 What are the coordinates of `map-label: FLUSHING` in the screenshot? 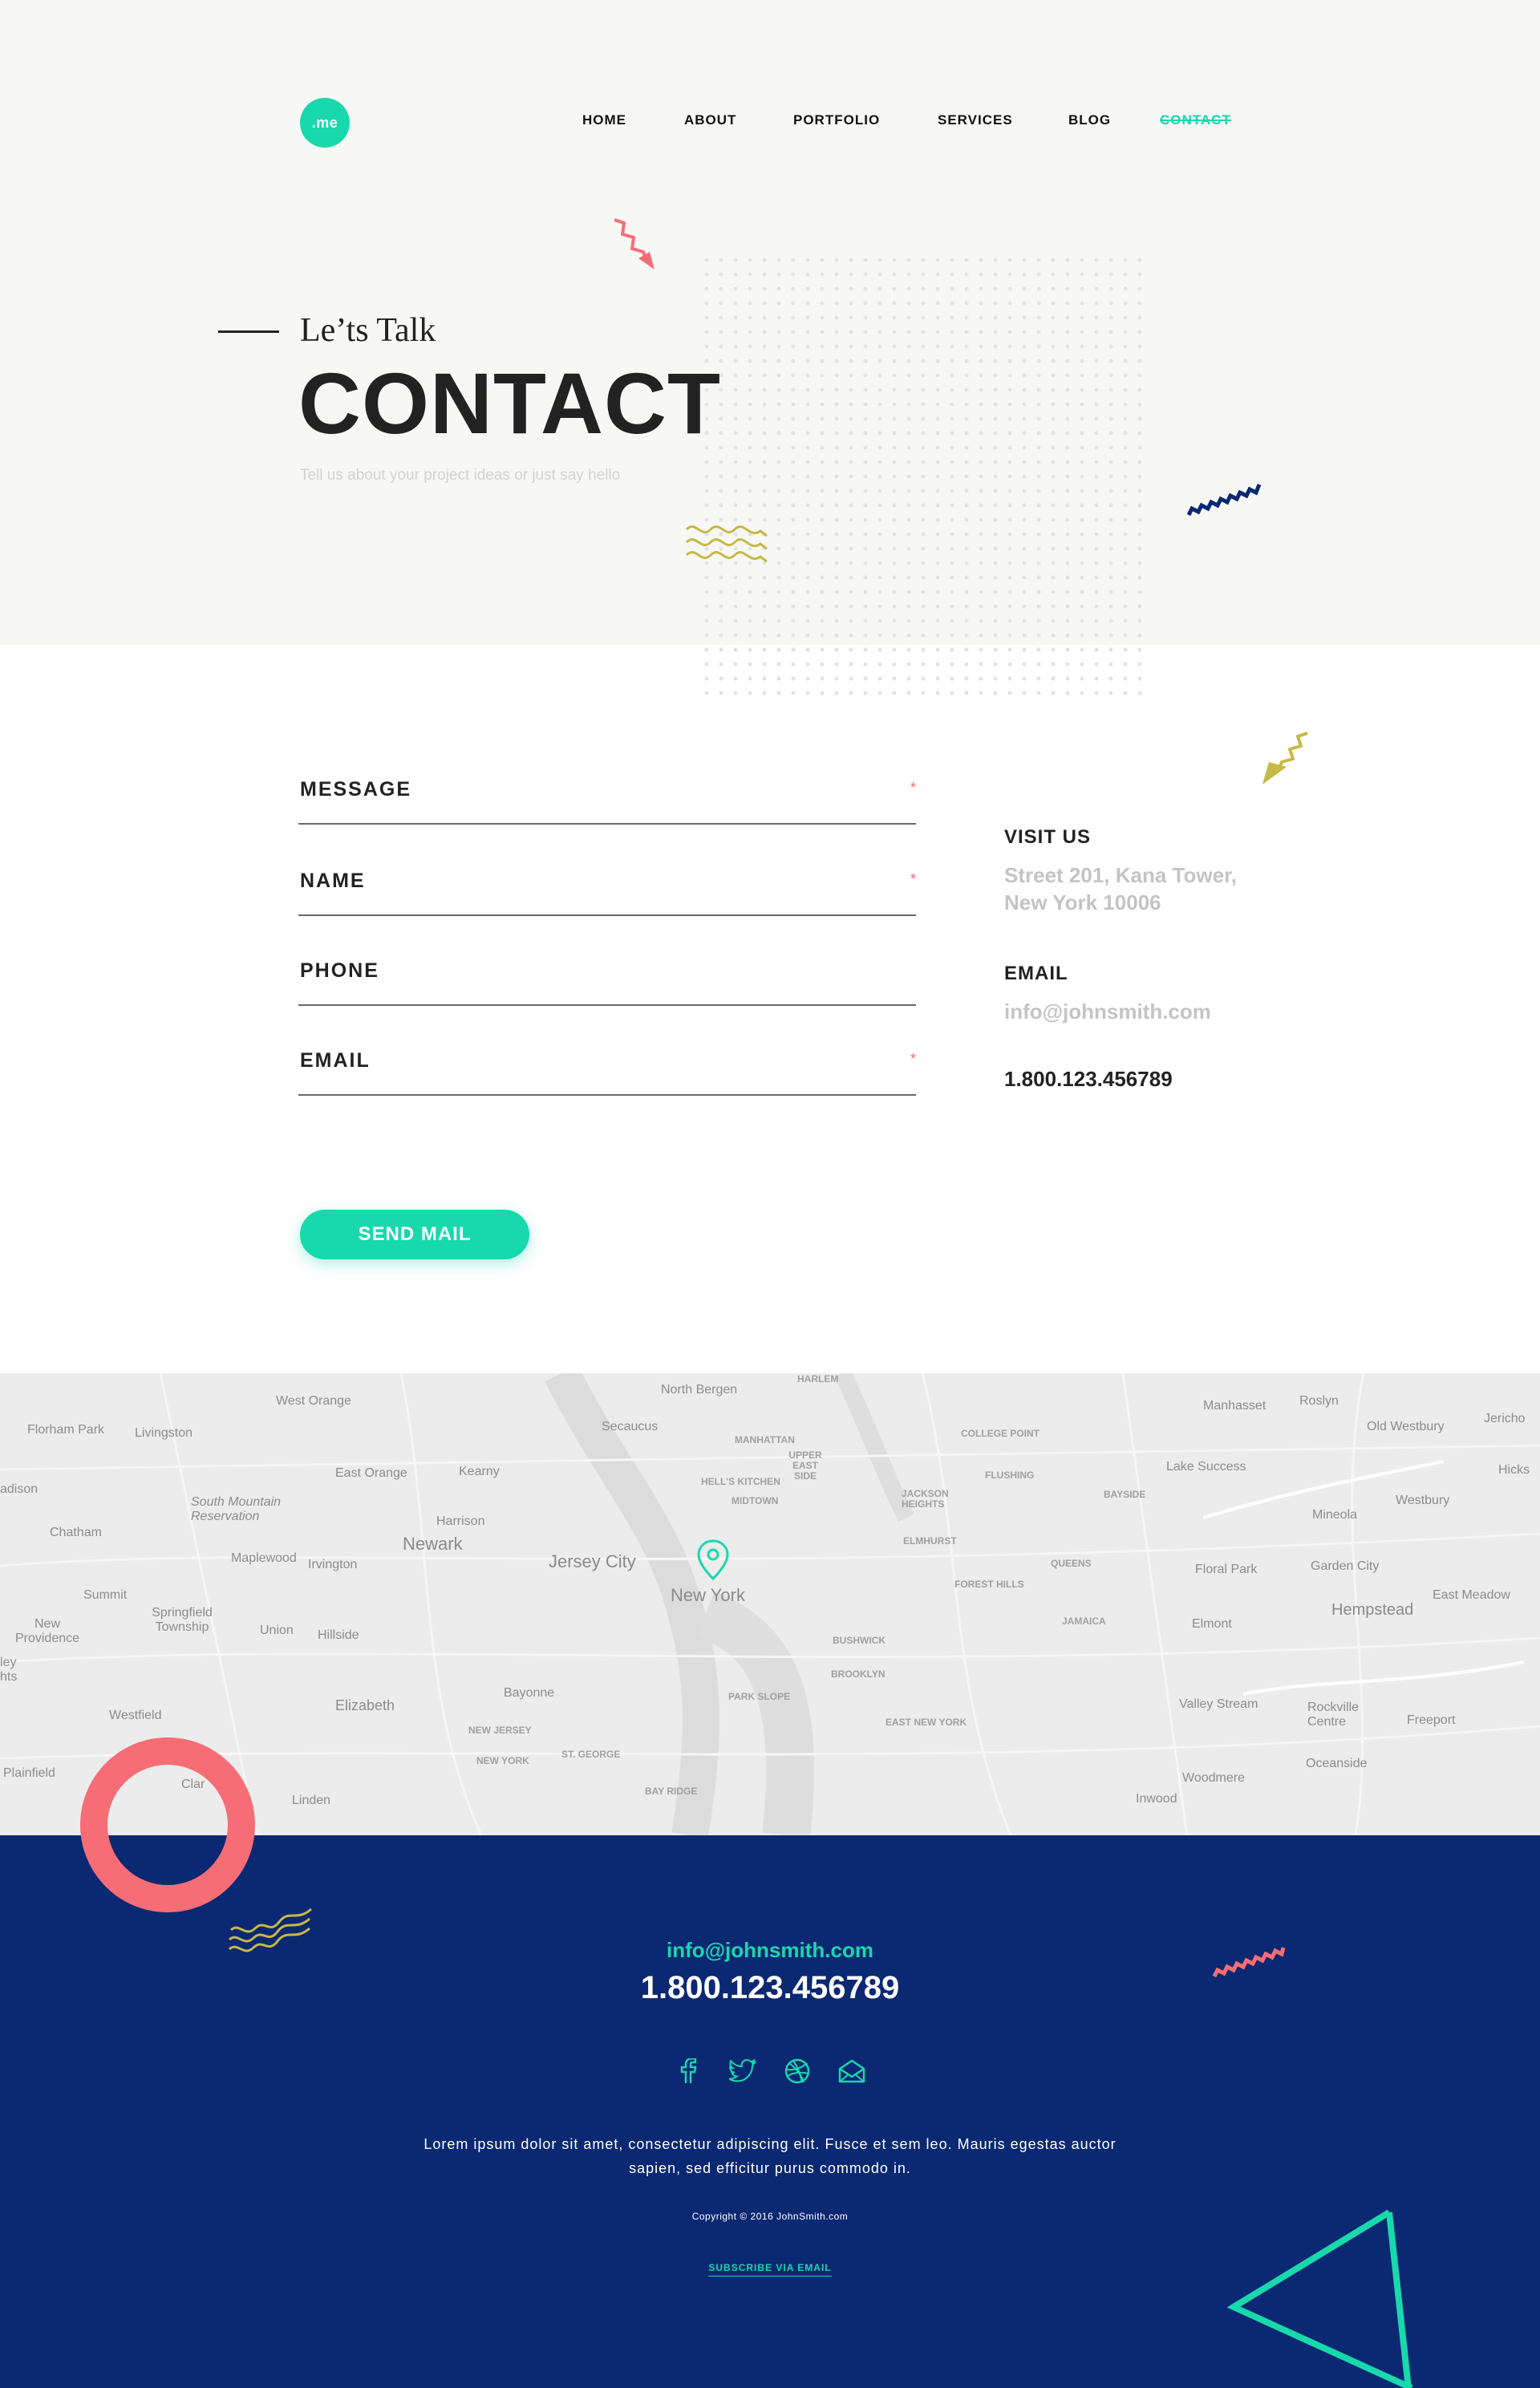 It's located at (1010, 1475).